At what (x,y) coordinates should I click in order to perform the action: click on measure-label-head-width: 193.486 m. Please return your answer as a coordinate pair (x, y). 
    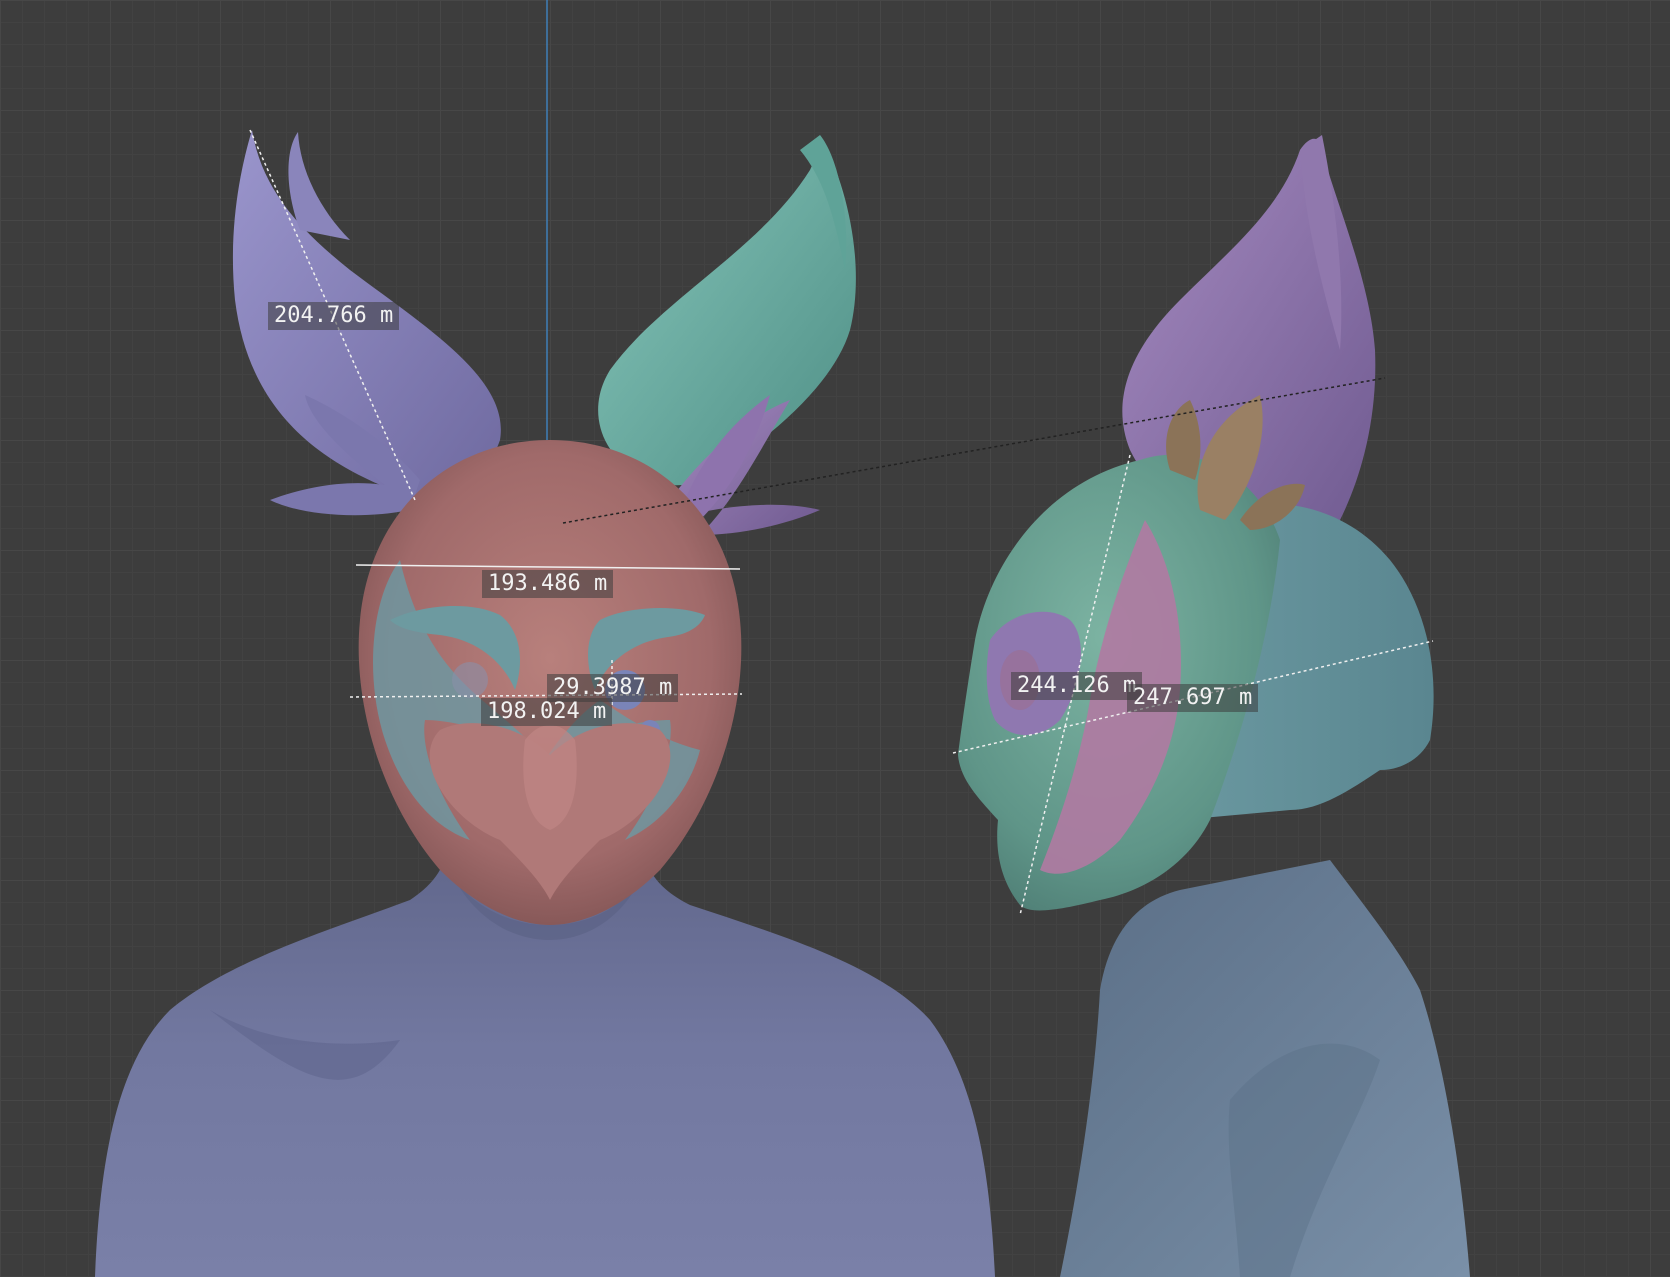
    Looking at the image, I should click on (548, 584).